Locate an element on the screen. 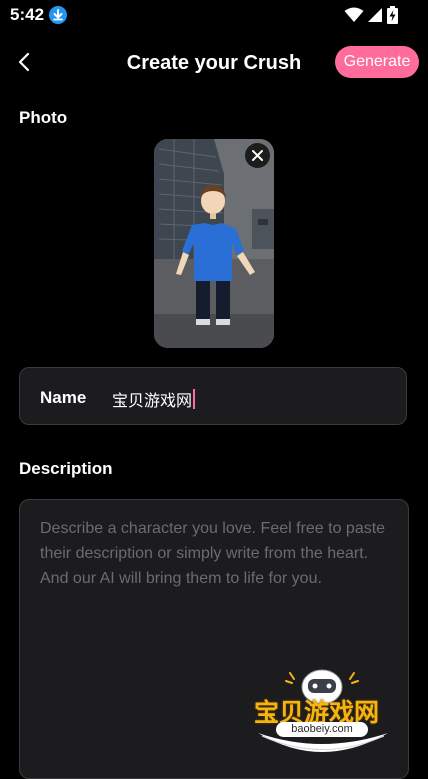  generate-button: Generate is located at coordinates (377, 62).